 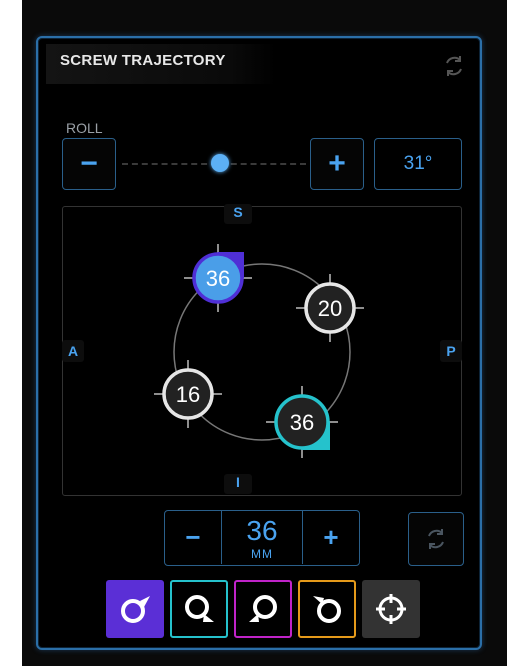 What do you see at coordinates (238, 484) in the screenshot?
I see `orientation-inferior: I` at bounding box center [238, 484].